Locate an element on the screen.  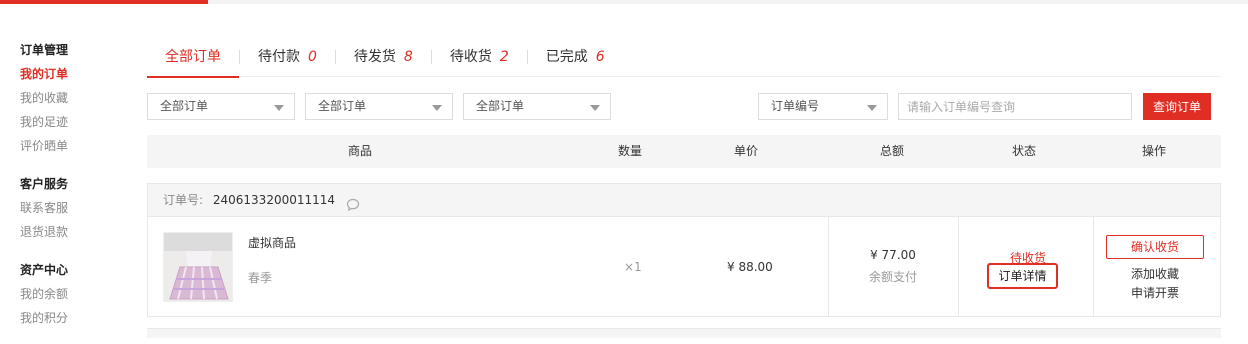
tab-count: 8 is located at coordinates (408, 56).